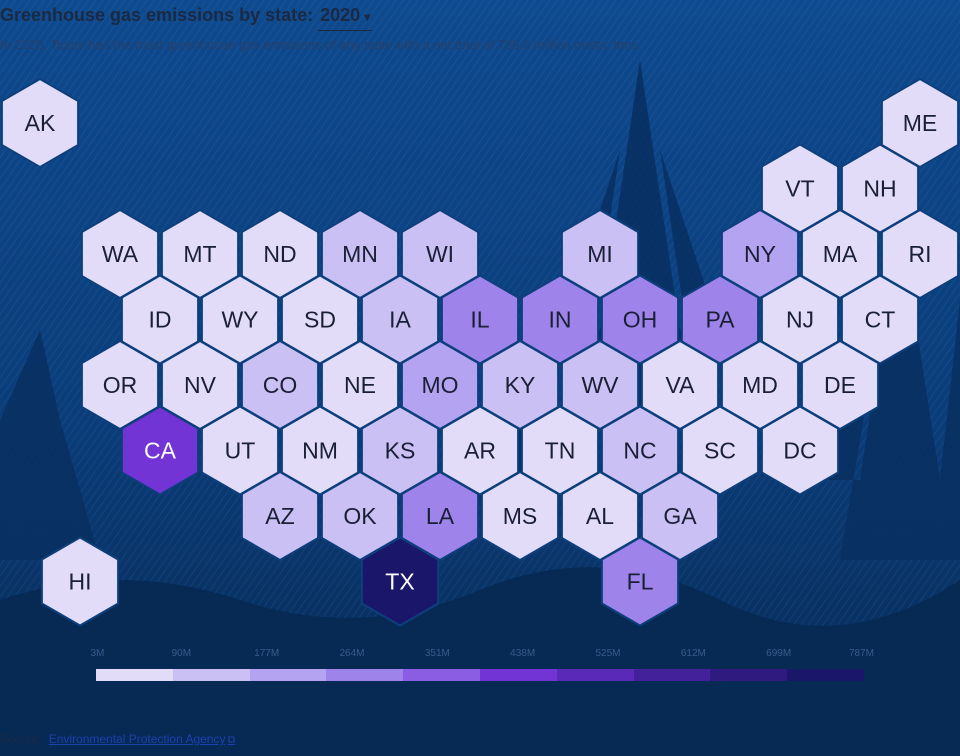  I want to click on state-label: NY, so click(760, 254).